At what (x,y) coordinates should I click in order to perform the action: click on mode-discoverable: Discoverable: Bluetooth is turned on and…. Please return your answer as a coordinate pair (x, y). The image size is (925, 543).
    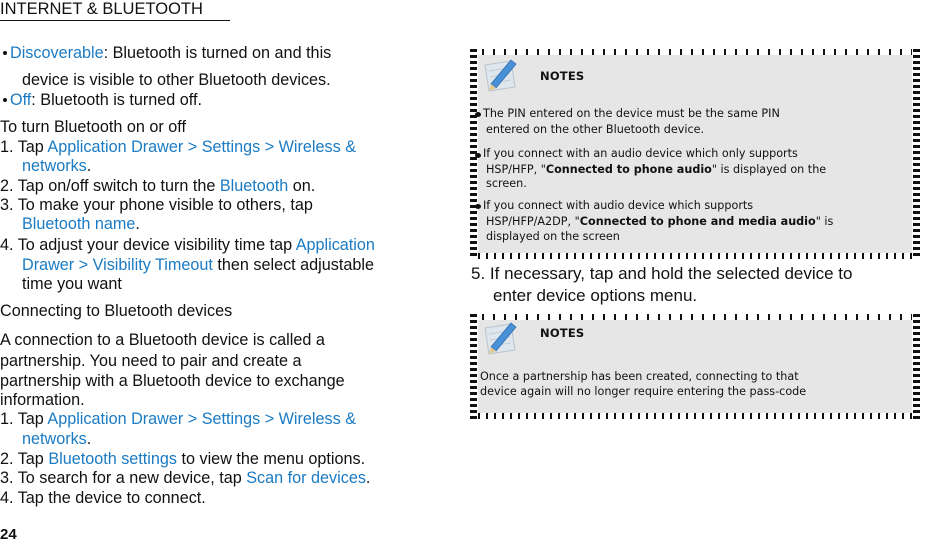
    Looking at the image, I should click on (167, 53).